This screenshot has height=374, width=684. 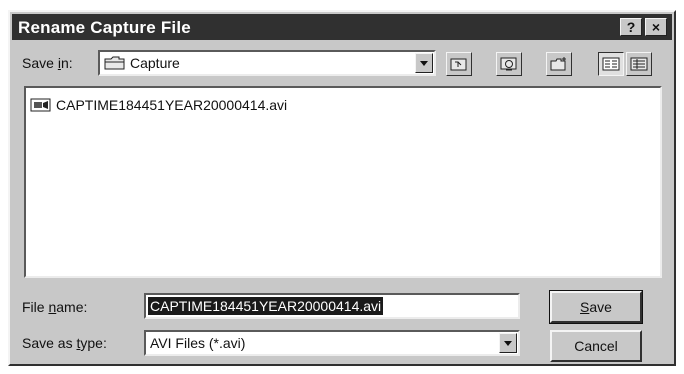 I want to click on save-button-accel: S, so click(x=585, y=307).